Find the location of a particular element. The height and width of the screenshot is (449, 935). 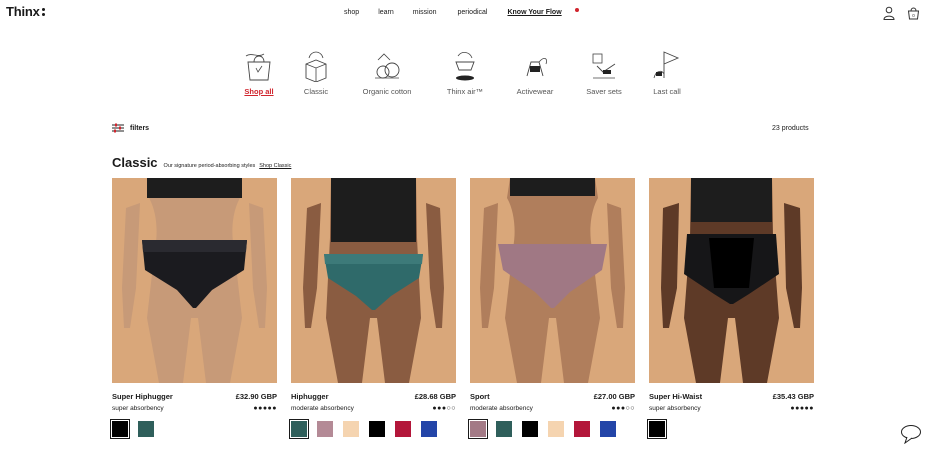

category-shop-all: Shop all is located at coordinates (259, 72).